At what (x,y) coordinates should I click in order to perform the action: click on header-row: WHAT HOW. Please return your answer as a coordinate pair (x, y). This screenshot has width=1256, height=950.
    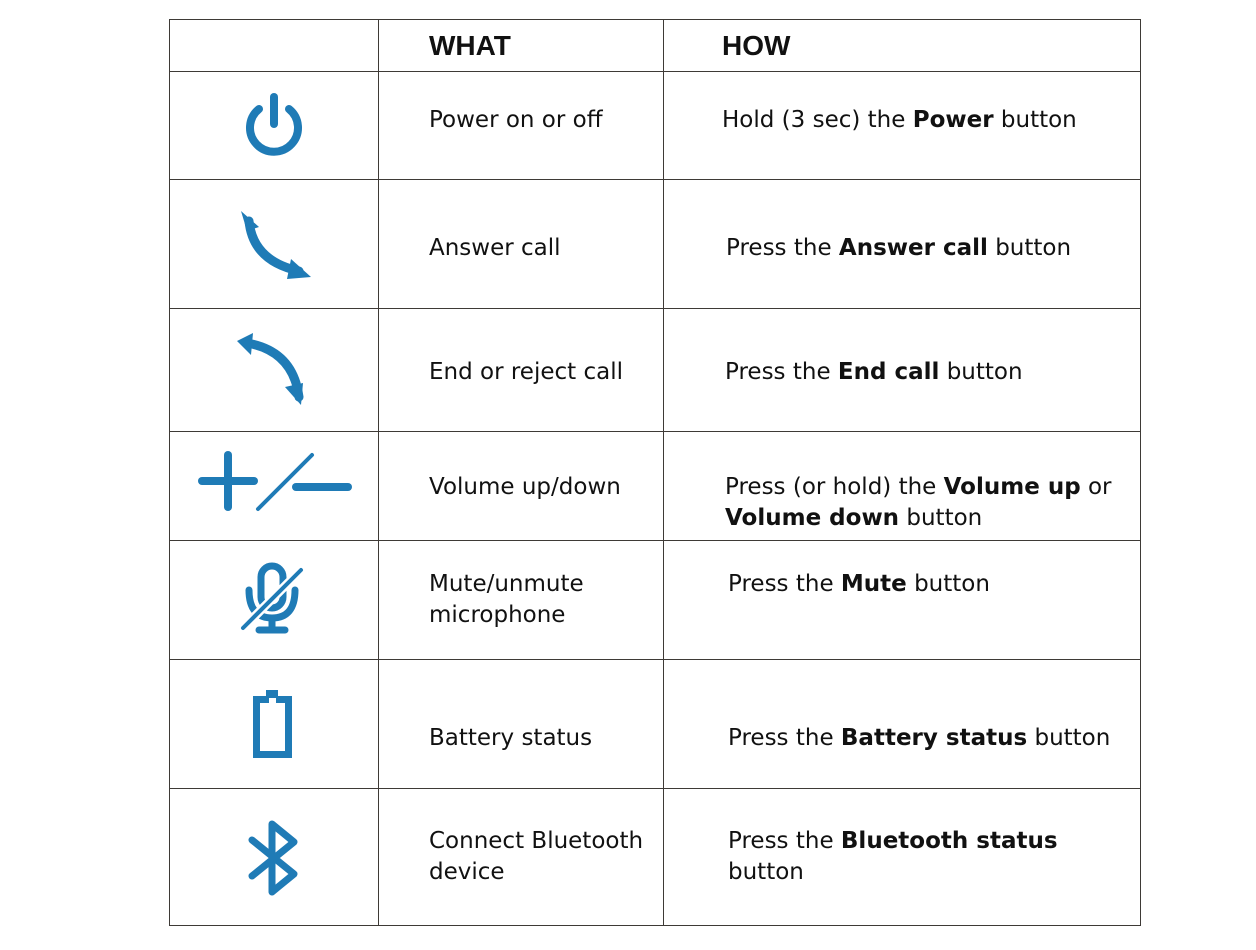
    Looking at the image, I should click on (655, 46).